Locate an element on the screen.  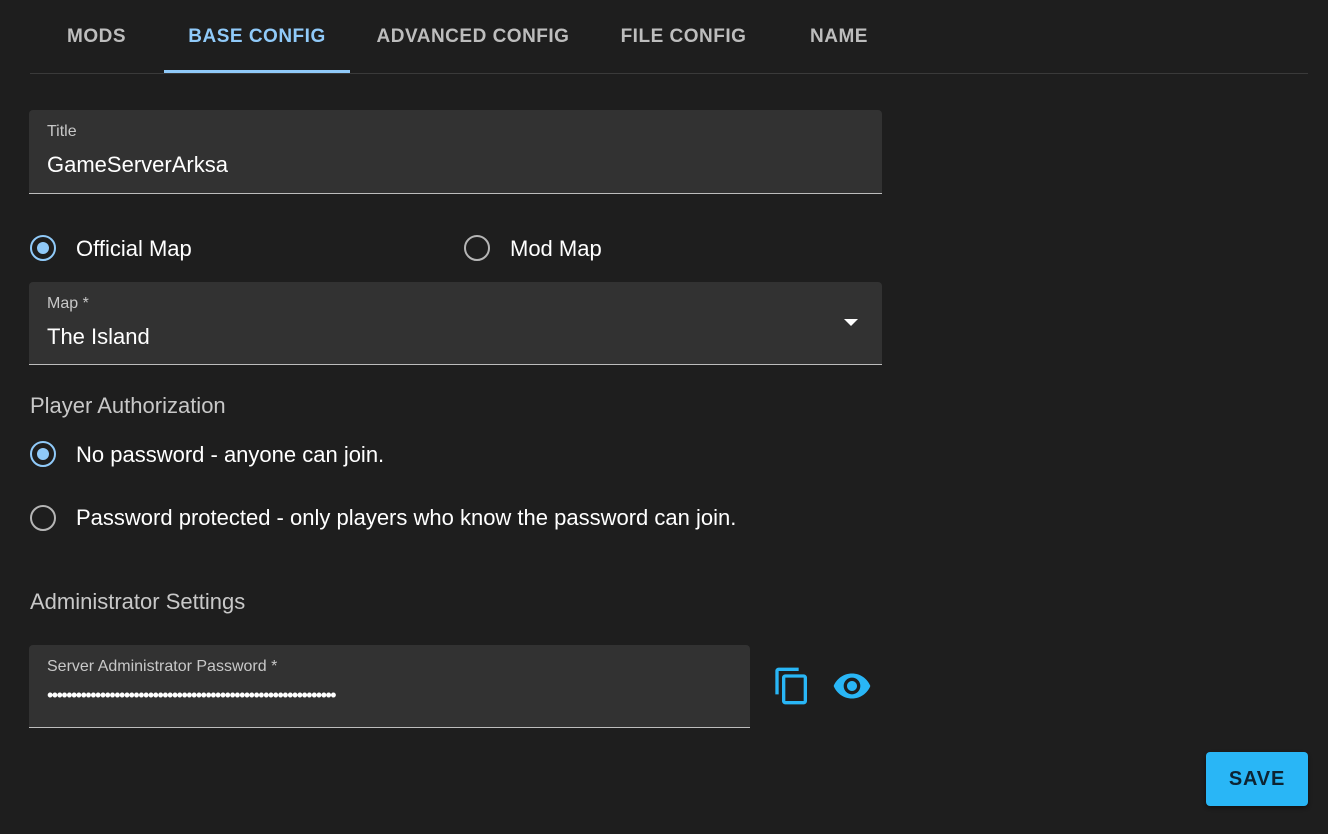
mod-map-label: Mod Map is located at coordinates (556, 249).